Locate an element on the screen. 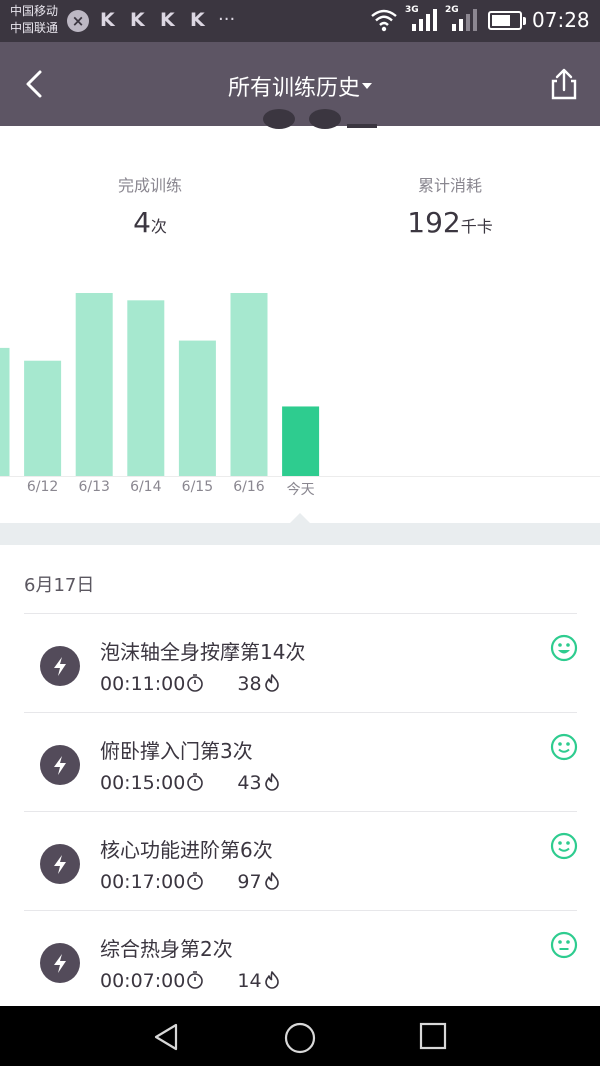  total-calories-stat: 累计消耗 192千卡 is located at coordinates (450, 205).